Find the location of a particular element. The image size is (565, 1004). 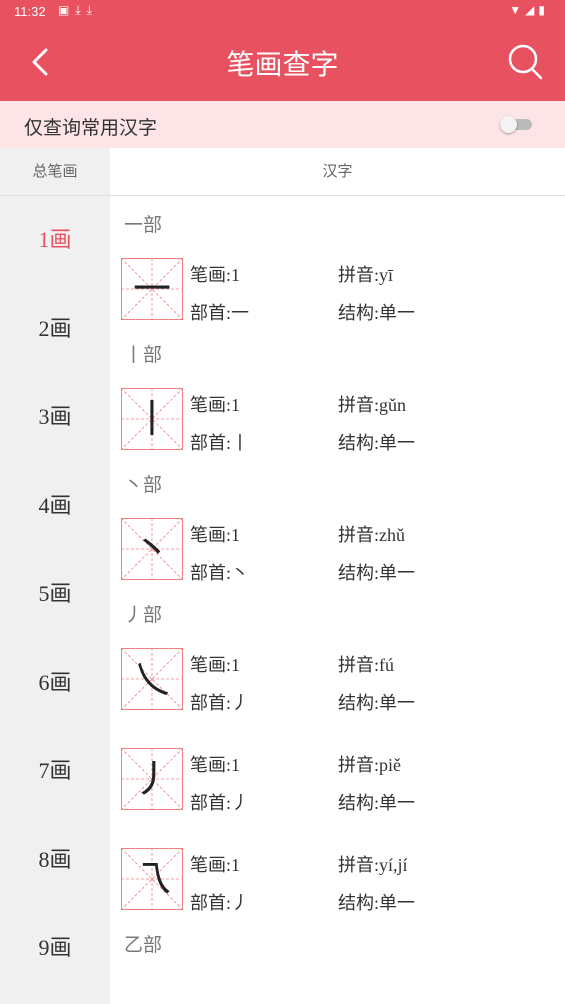

radical-header: 丶部 is located at coordinates (143, 485).